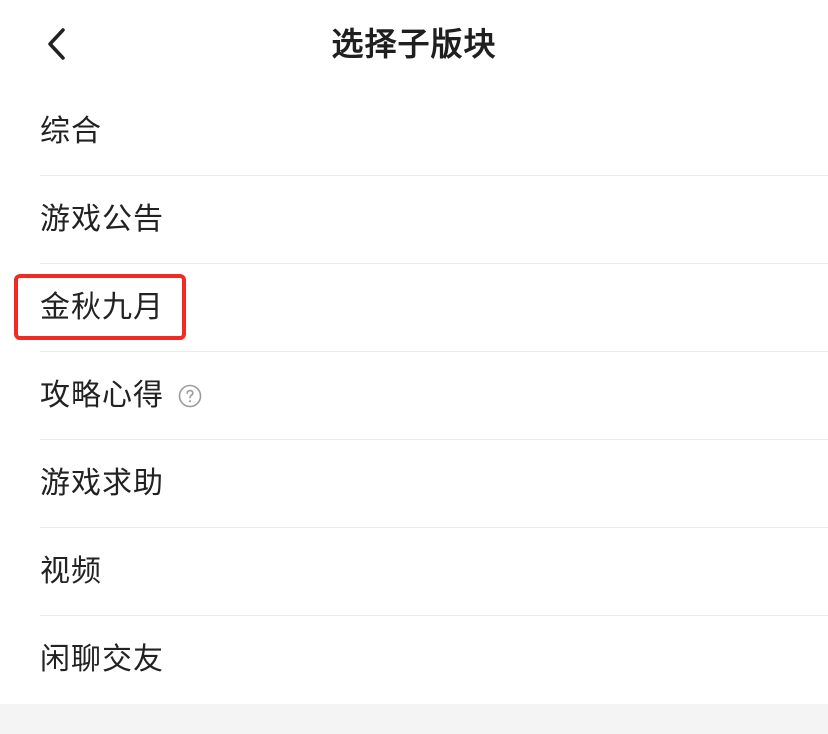 Image resolution: width=828 pixels, height=734 pixels. Describe the element at coordinates (414, 484) in the screenshot. I see `subsection-item-help: 游戏求助` at that location.